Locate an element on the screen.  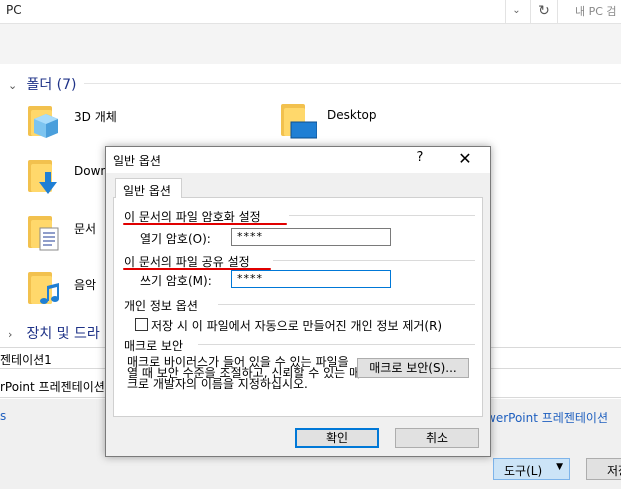
open-password-input: **** is located at coordinates (311, 237).